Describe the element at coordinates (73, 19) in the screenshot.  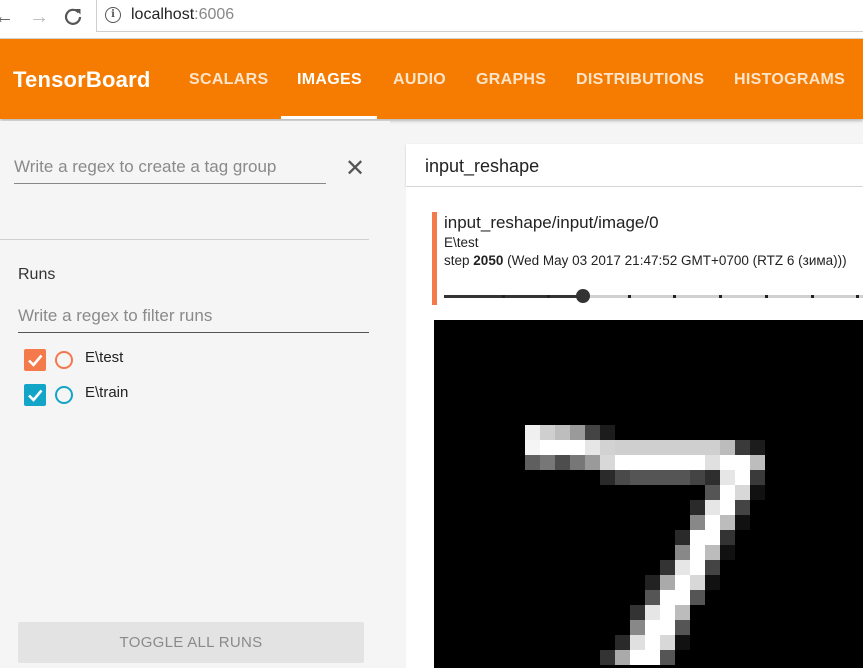
I see `reload-icon` at that location.